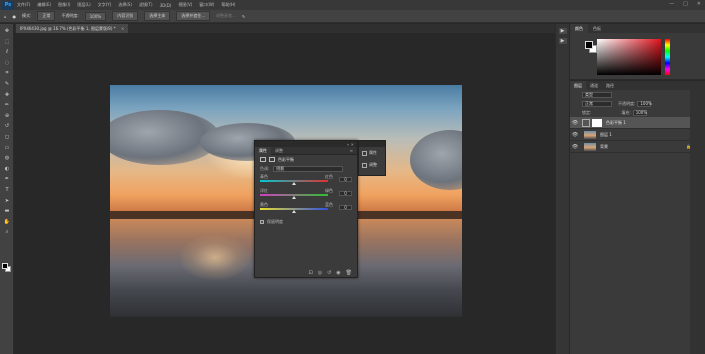  I want to click on tools-panel: ✥ ⬚ ℓ ◌ ⌗ ✎ ✚ ✏ ⊕ ↺ ◻ ▭ ◍ ◐ ✒ T ➤ ▬ ✋ ⌕, so click(7, 189).